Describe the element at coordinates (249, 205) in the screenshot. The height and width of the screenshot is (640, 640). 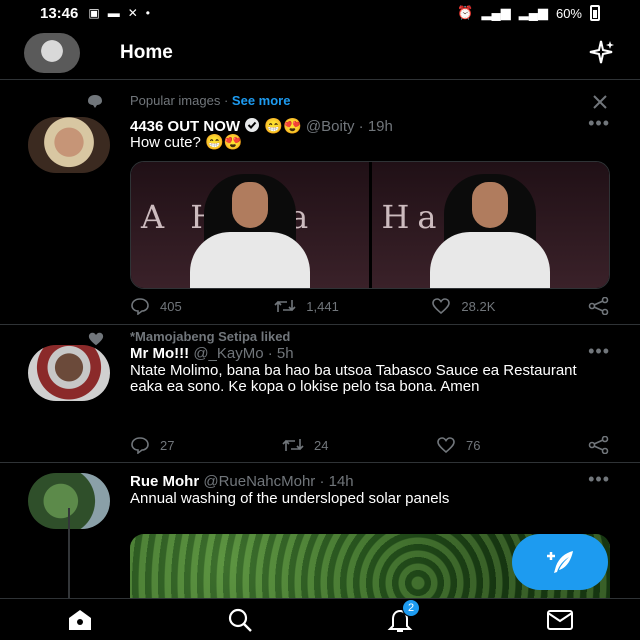
I see `photo-face` at that location.